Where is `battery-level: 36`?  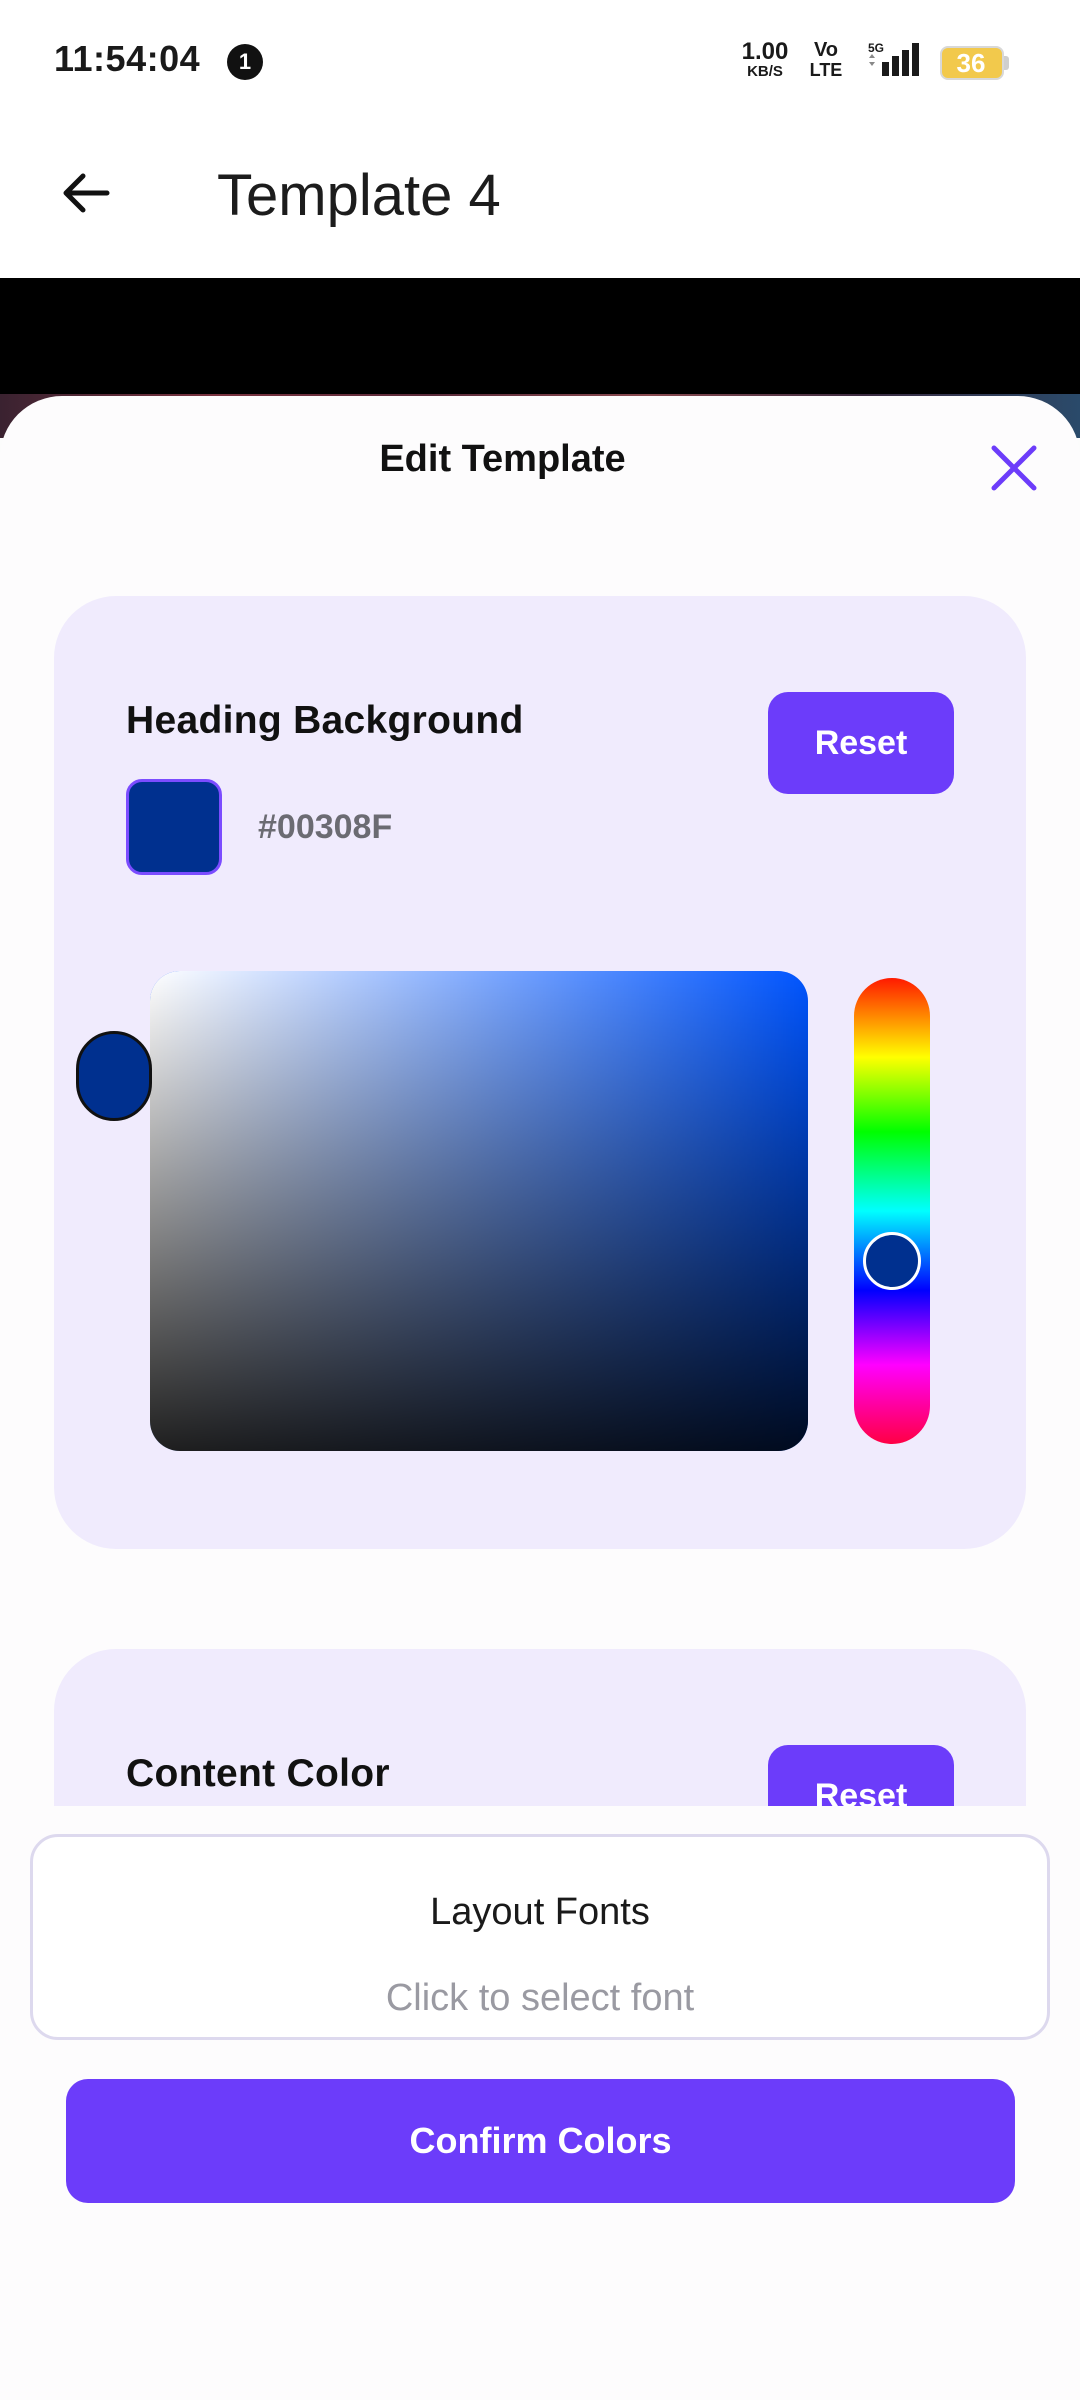
battery-level: 36 is located at coordinates (971, 63).